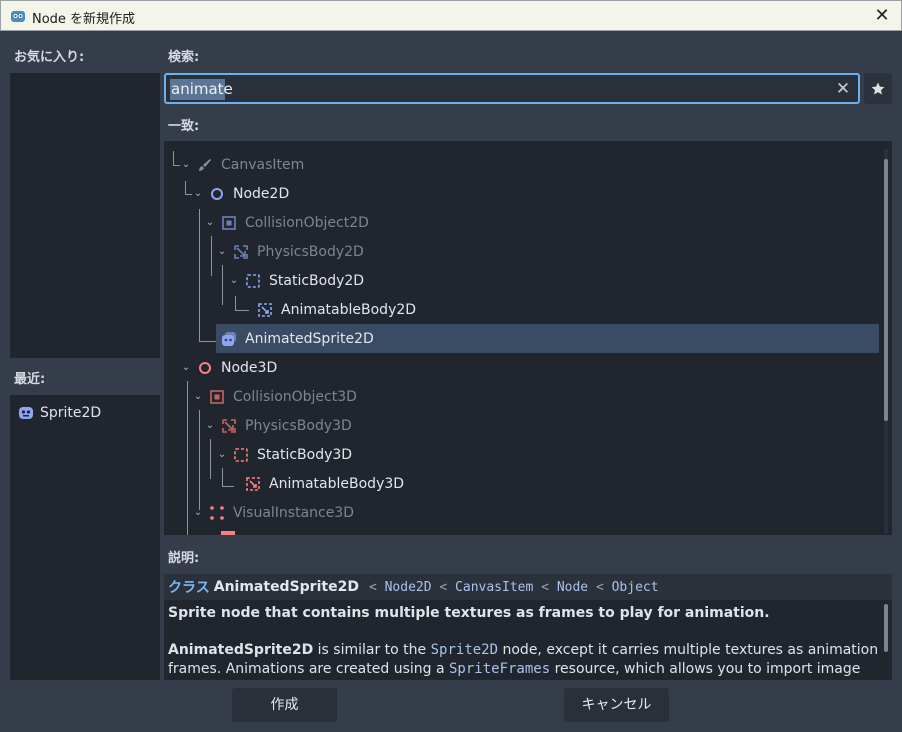 This screenshot has height=732, width=902. What do you see at coordinates (253, 281) in the screenshot?
I see `static-body-2d-icon` at bounding box center [253, 281].